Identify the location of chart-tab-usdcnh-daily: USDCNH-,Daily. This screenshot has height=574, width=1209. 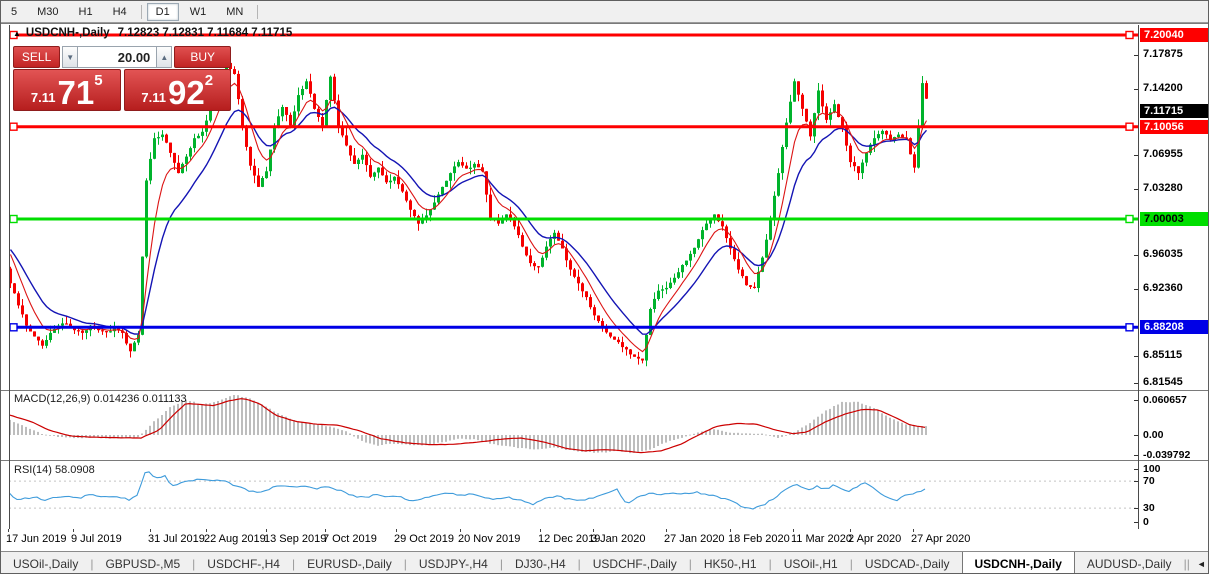
(1018, 562).